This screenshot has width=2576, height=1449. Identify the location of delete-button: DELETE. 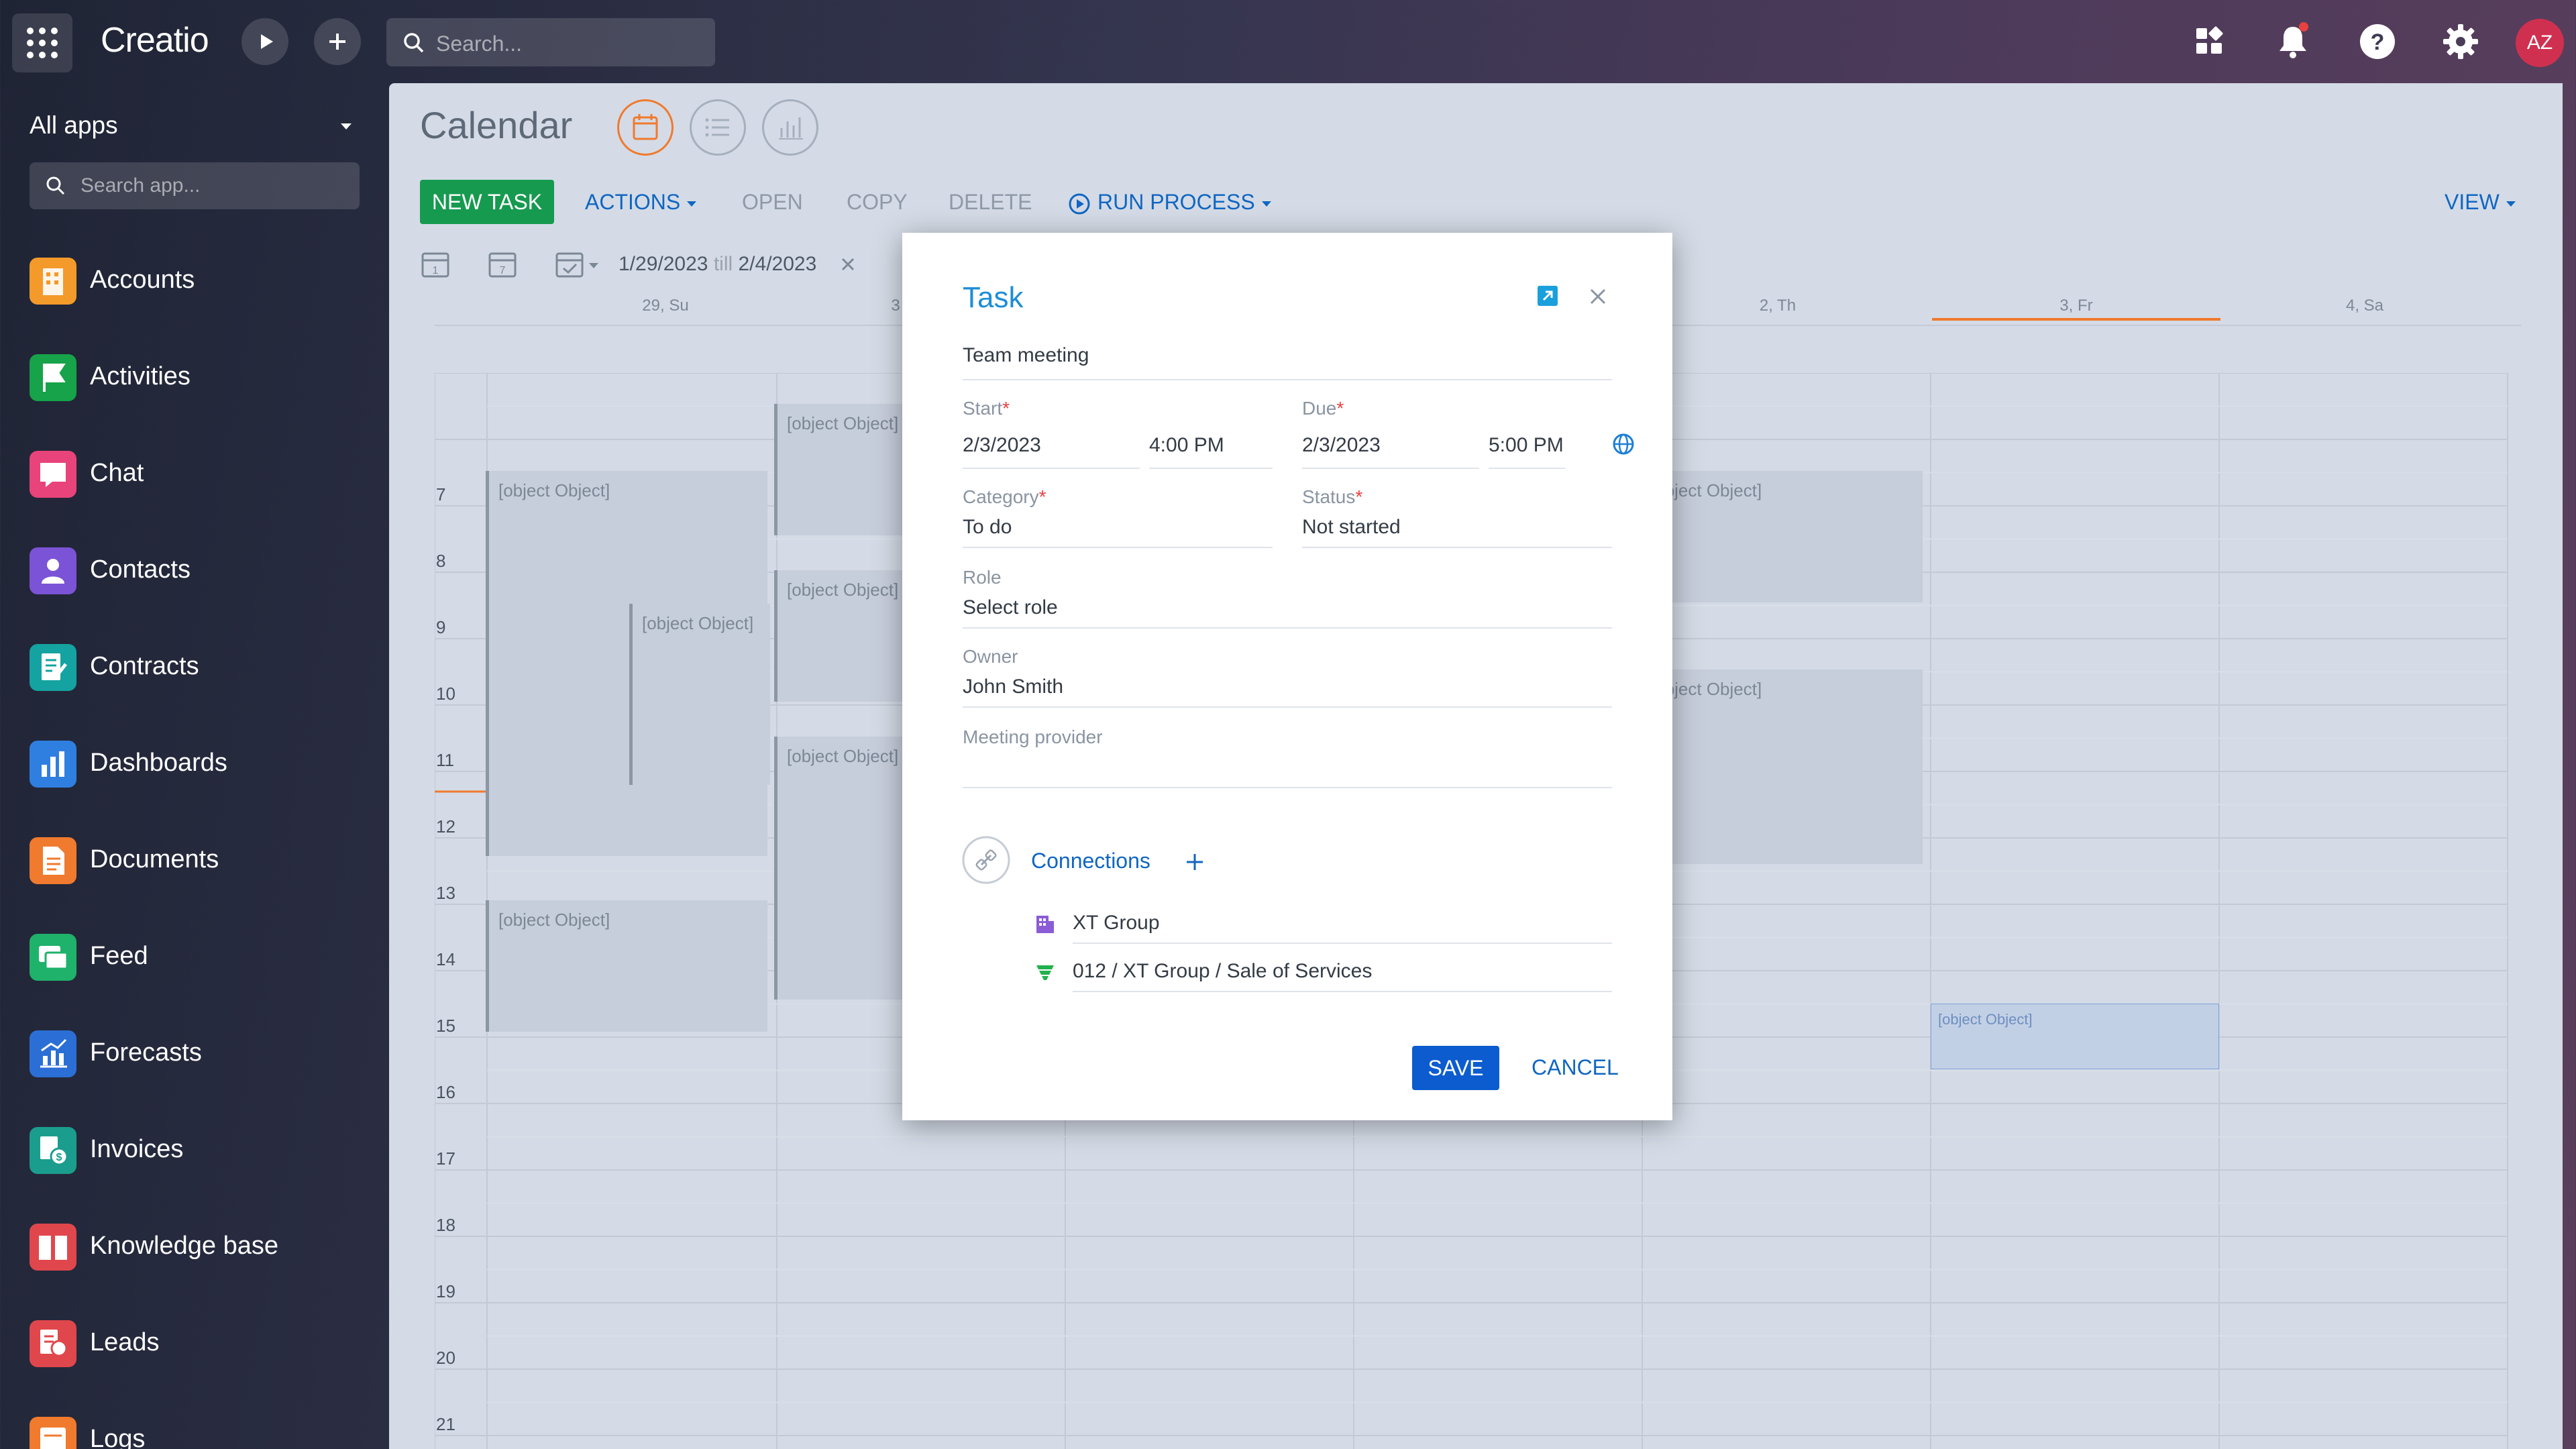
(990, 202).